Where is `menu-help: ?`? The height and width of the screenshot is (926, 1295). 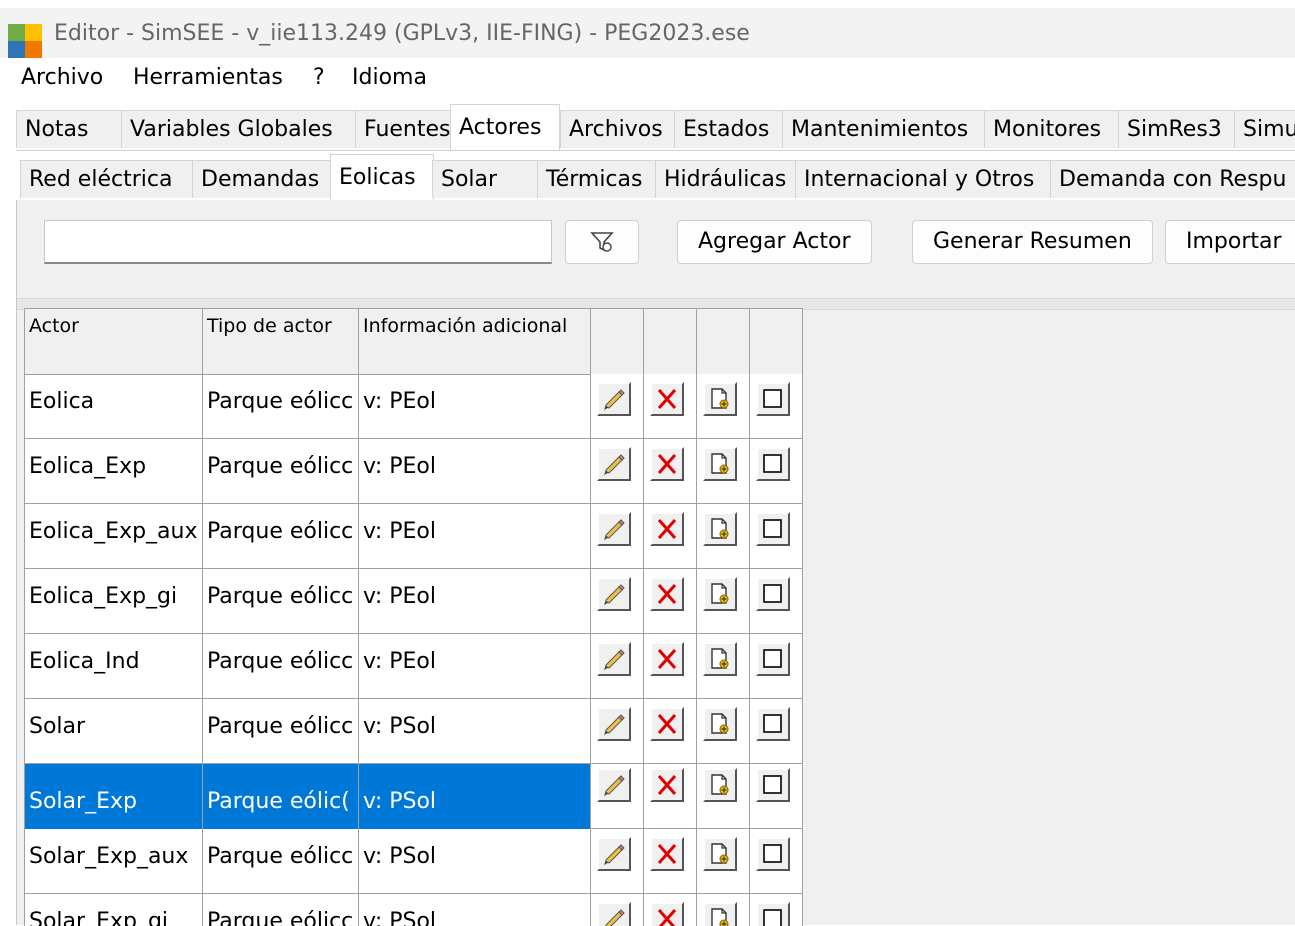 menu-help: ? is located at coordinates (319, 77).